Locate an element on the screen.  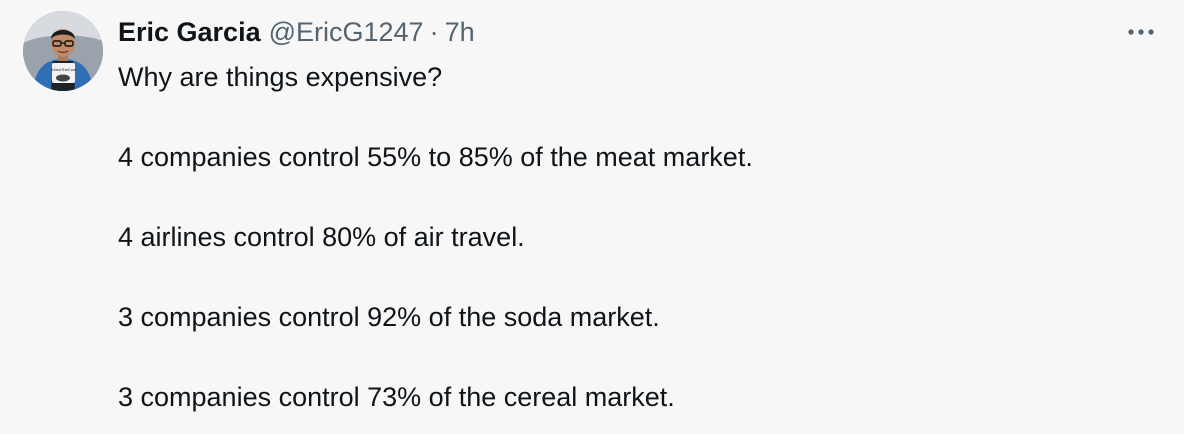
avatar: #JamTheCow is located at coordinates (63, 51).